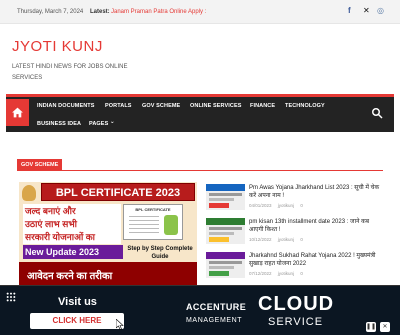  What do you see at coordinates (161, 106) in the screenshot?
I see `nav-item-gov-scheme: GOV SCHEME` at bounding box center [161, 106].